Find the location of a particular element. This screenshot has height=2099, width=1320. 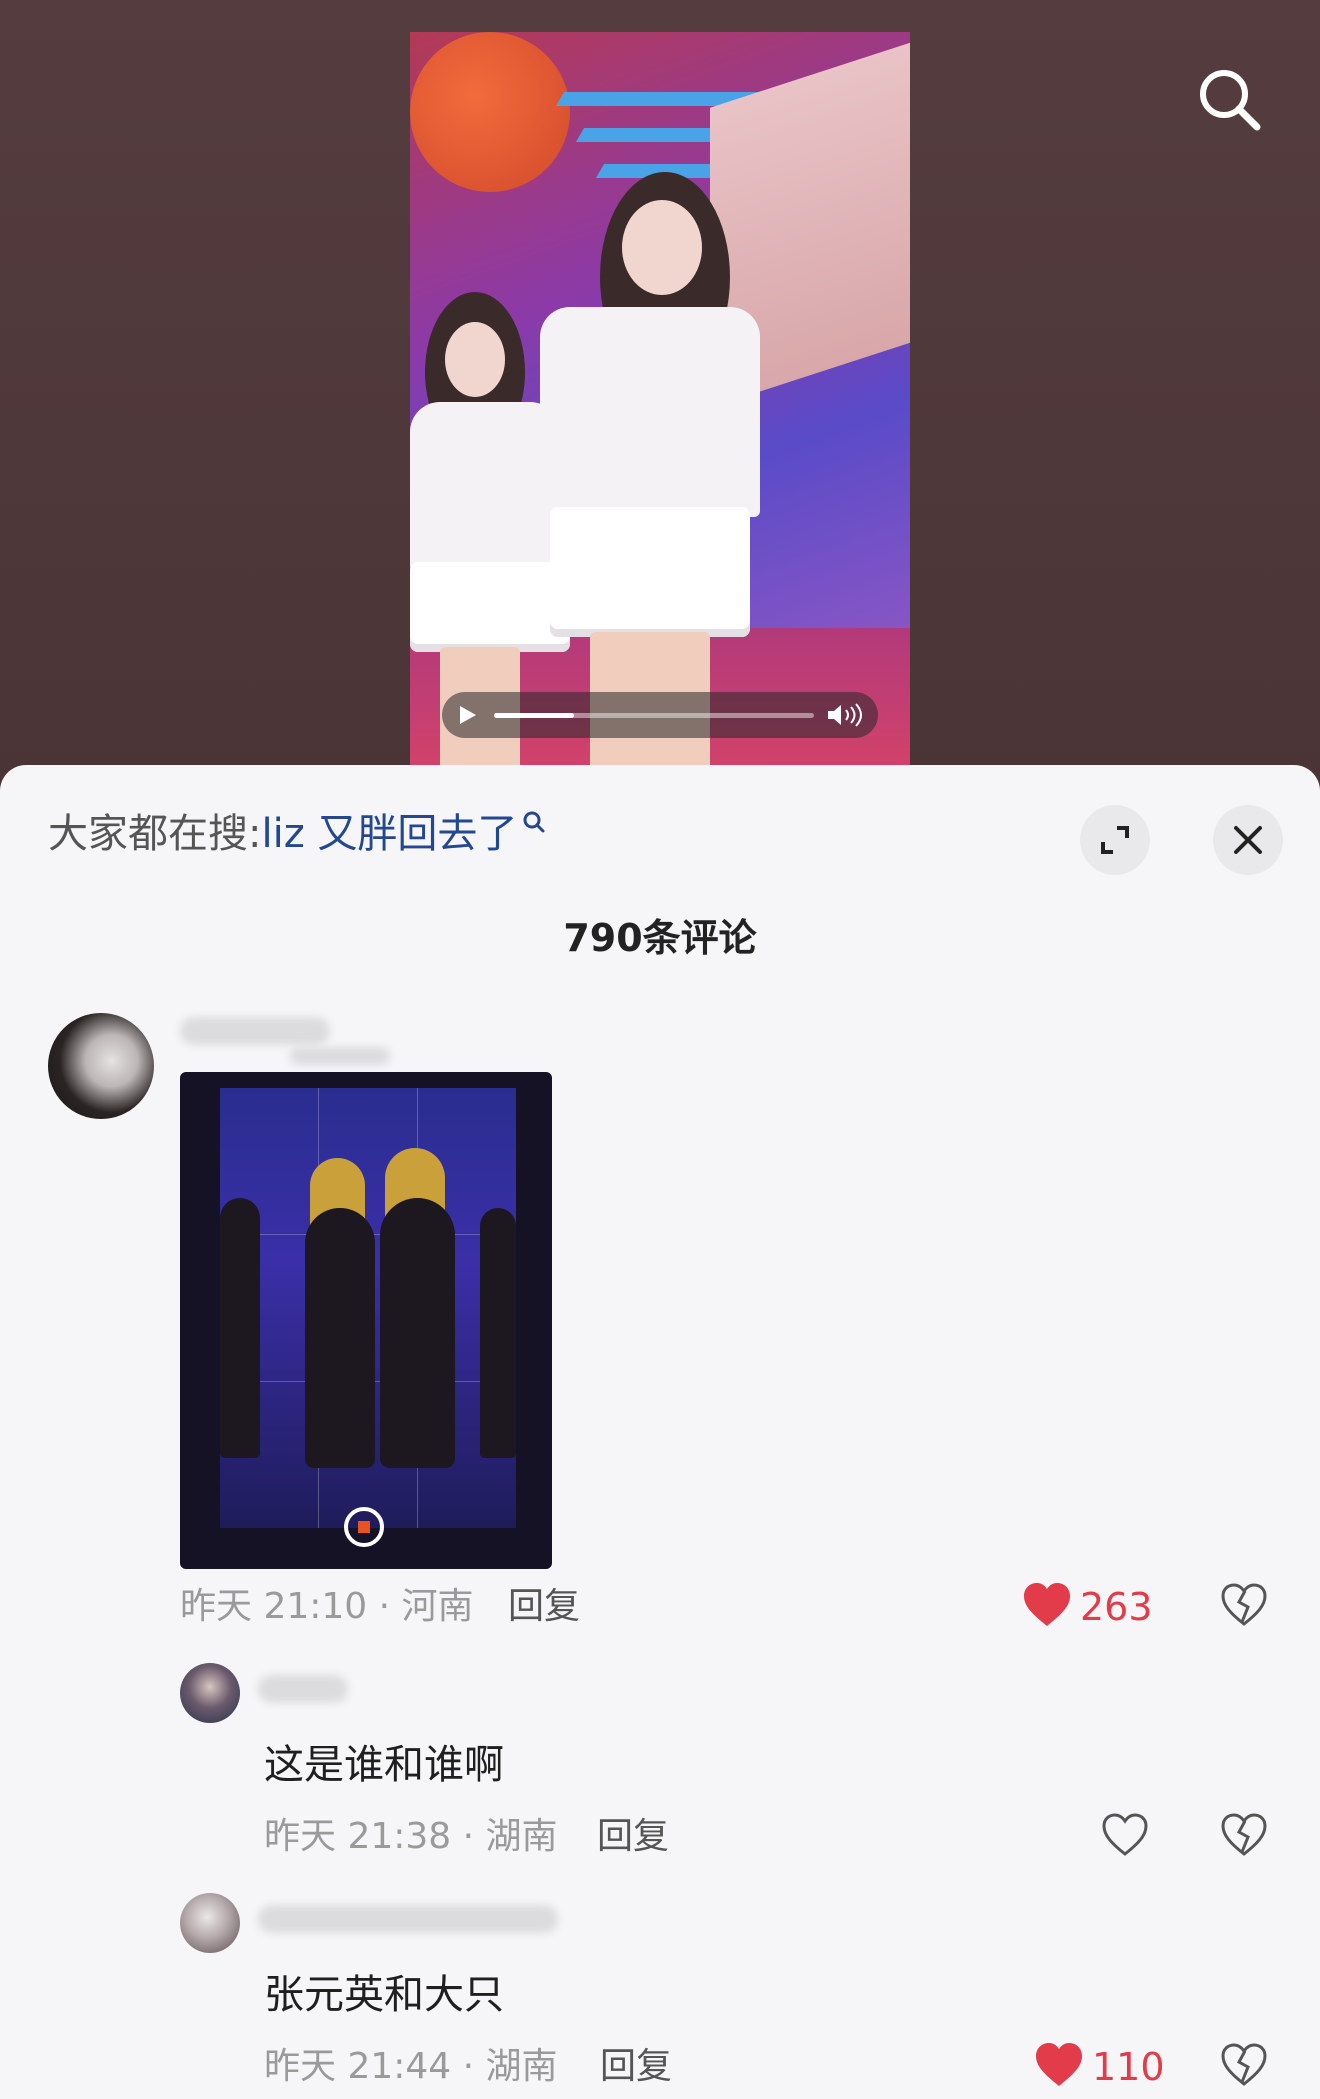

expand-icon is located at coordinates (1115, 840).